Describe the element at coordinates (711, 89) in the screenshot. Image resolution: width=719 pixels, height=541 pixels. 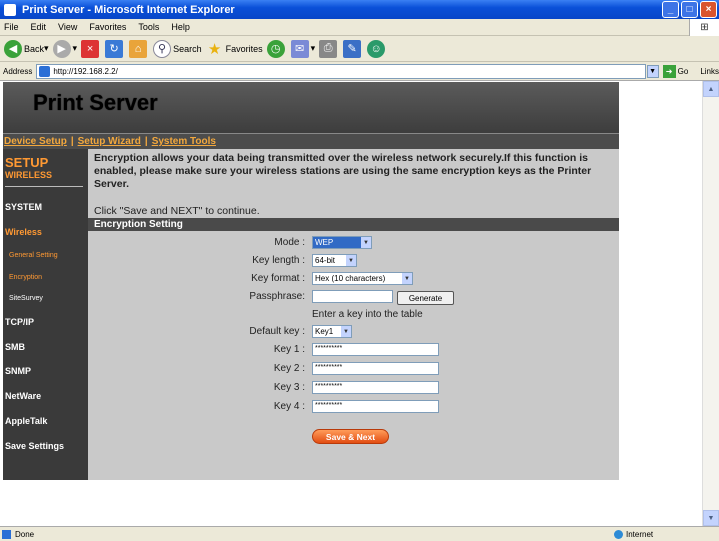
I see `scroll-up-icon: ▲` at that location.